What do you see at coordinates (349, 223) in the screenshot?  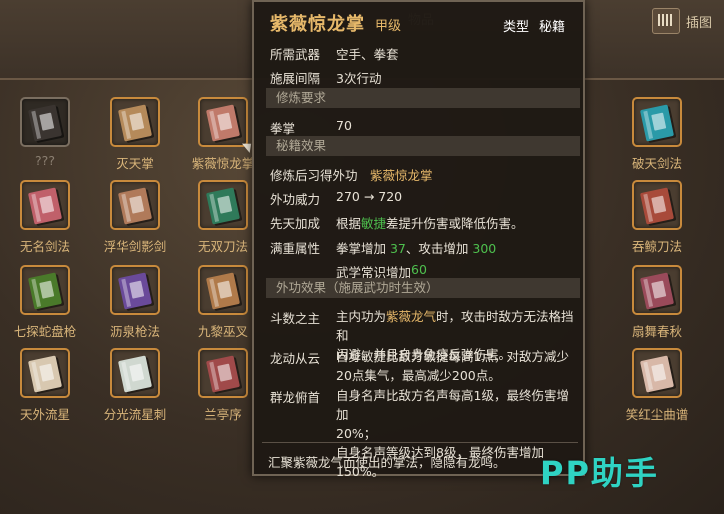 I see `innate-pre: 根据` at bounding box center [349, 223].